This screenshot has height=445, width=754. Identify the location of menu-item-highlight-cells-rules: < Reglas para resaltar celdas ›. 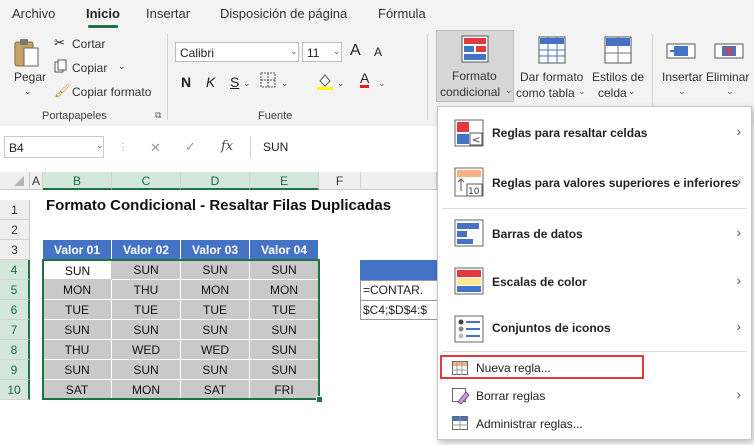
(594, 132).